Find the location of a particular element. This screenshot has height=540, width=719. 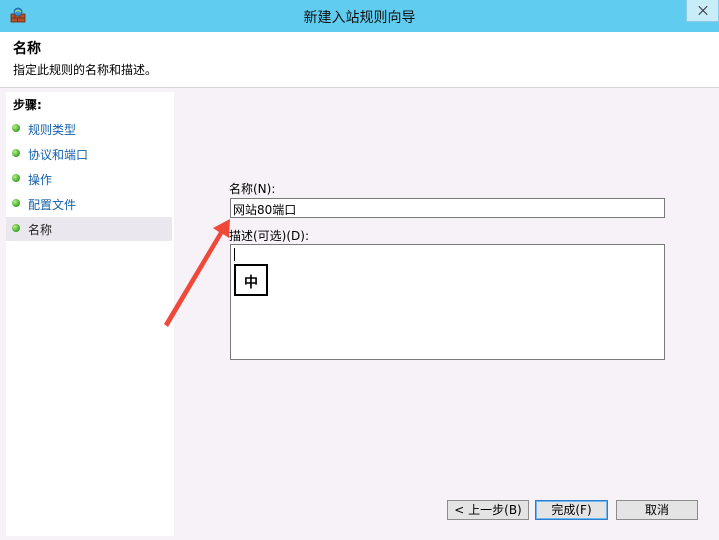

ime-mode-label: 中 is located at coordinates (251, 283).